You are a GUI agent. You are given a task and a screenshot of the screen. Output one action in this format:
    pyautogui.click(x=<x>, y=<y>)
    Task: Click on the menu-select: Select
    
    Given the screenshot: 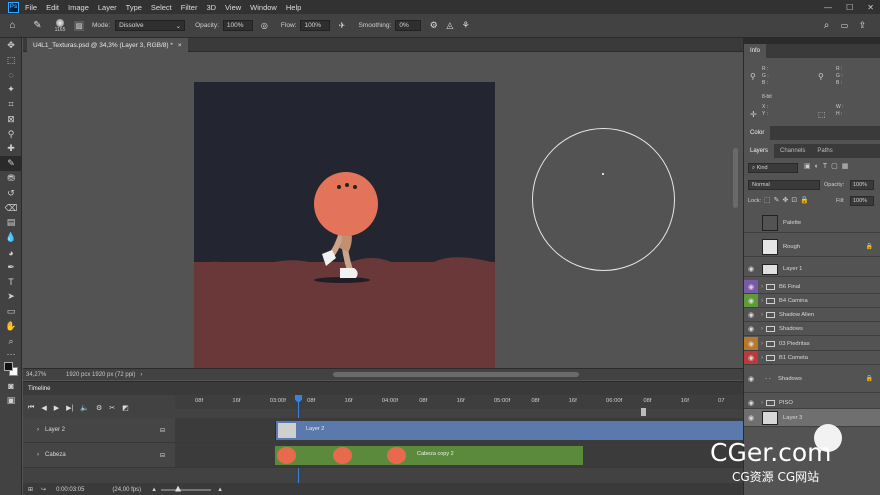 What is the action you would take?
    pyautogui.click(x=161, y=7)
    